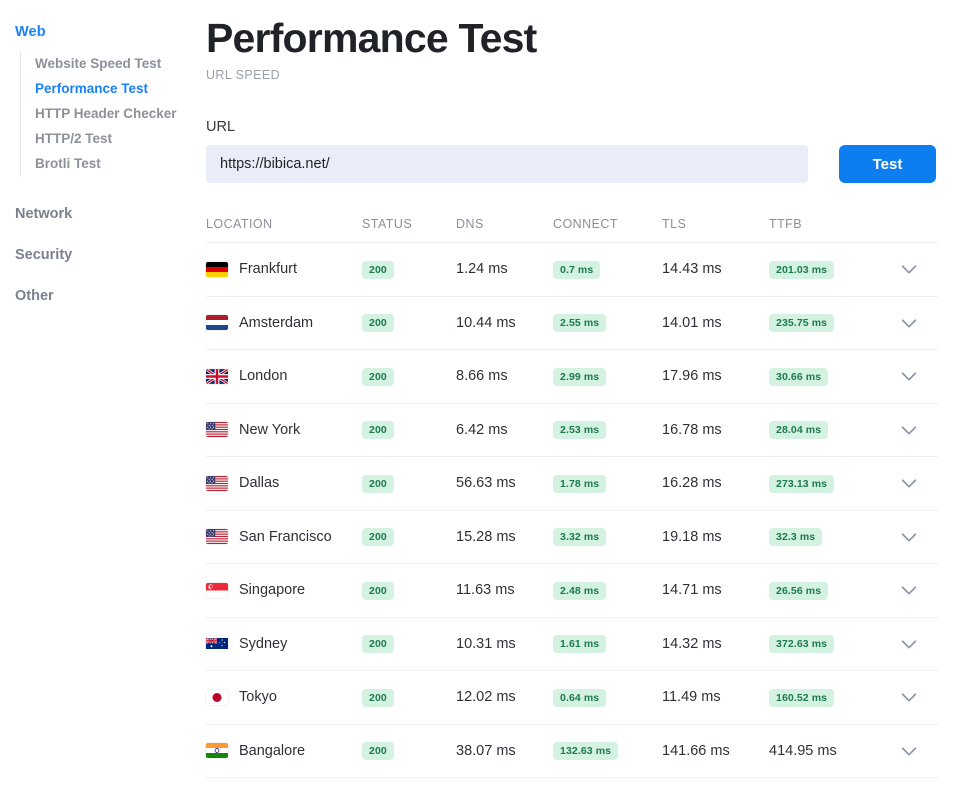 The height and width of the screenshot is (800, 958). I want to click on ttfb-value: 414.95 ms, so click(803, 750).